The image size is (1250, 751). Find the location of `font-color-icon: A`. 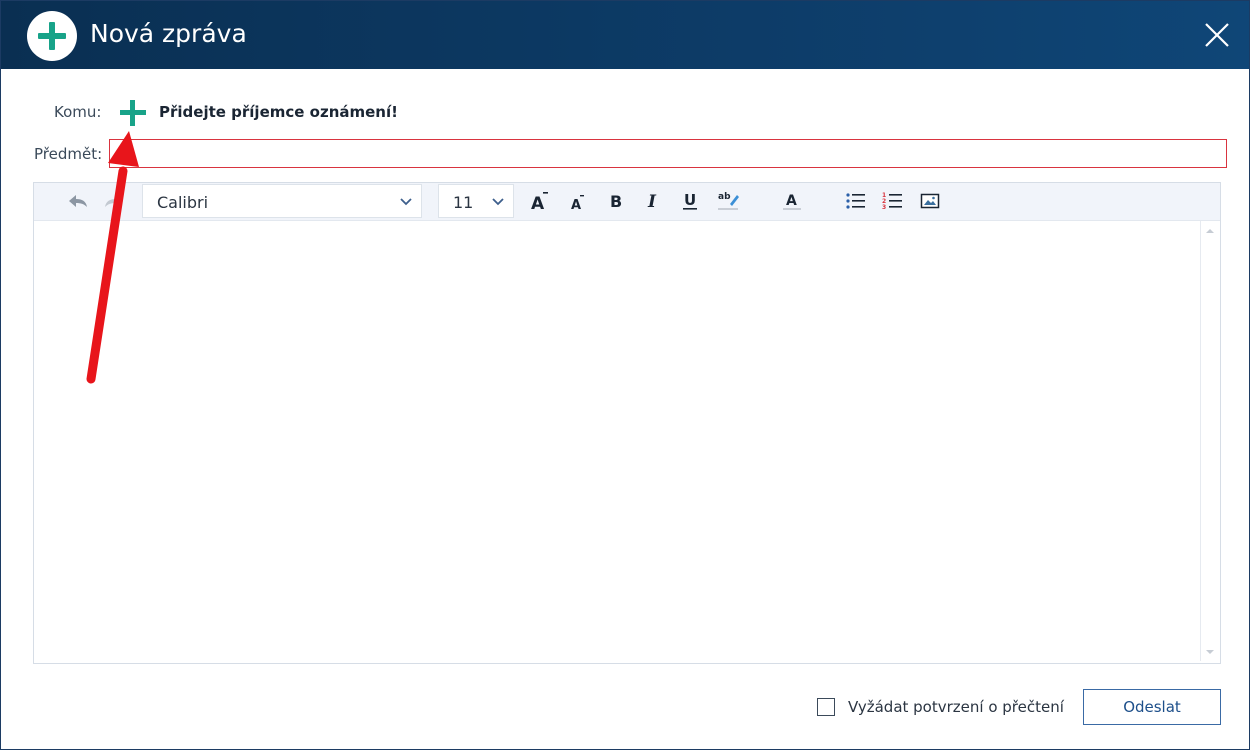

font-color-icon: A is located at coordinates (792, 201).